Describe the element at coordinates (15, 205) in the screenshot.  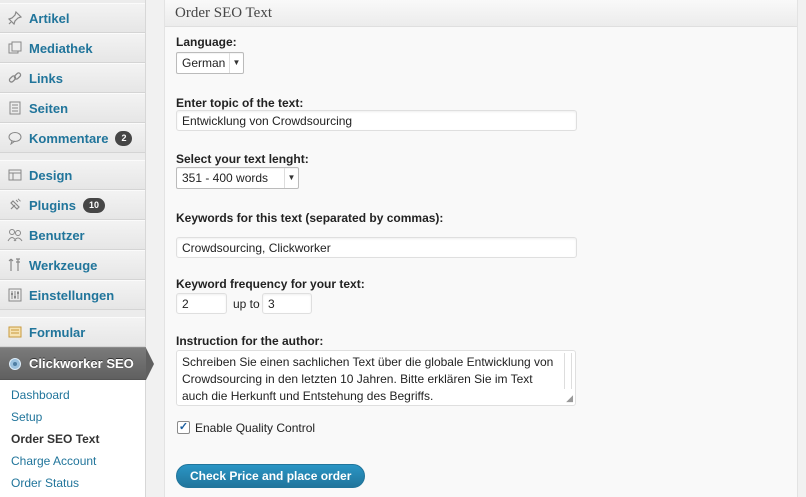
I see `plugin-icon` at that location.